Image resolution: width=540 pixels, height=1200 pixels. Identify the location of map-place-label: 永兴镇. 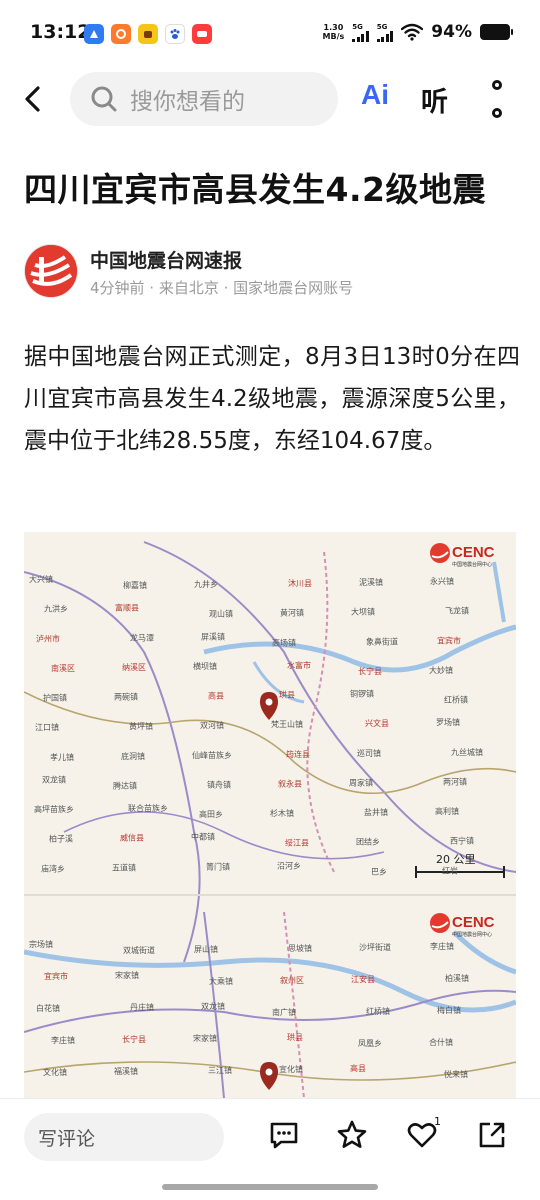
(442, 581).